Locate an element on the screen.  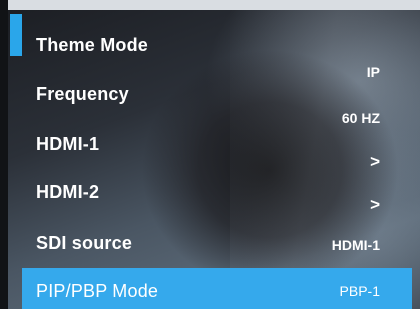
menu-item-label: HDMI-1 is located at coordinates (68, 144).